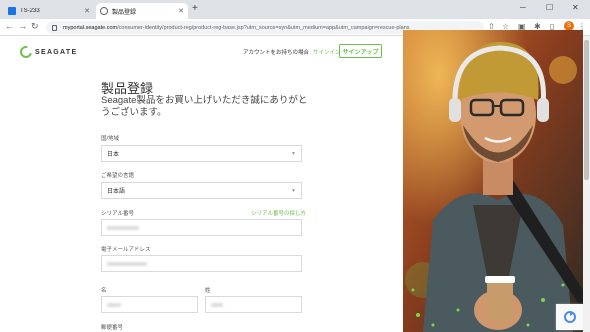  I want to click on firstname-input, so click(149, 304).